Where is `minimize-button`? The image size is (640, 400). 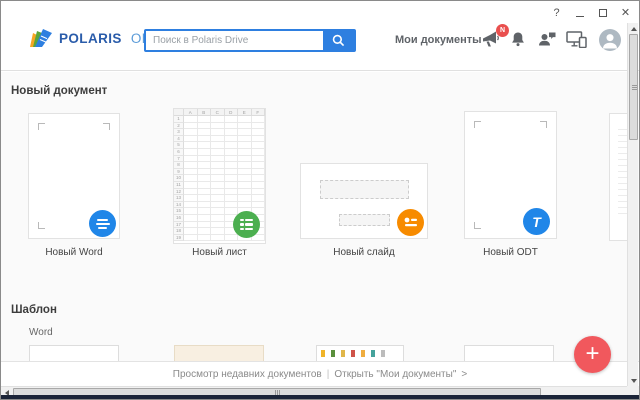
minimize-button is located at coordinates (579, 12).